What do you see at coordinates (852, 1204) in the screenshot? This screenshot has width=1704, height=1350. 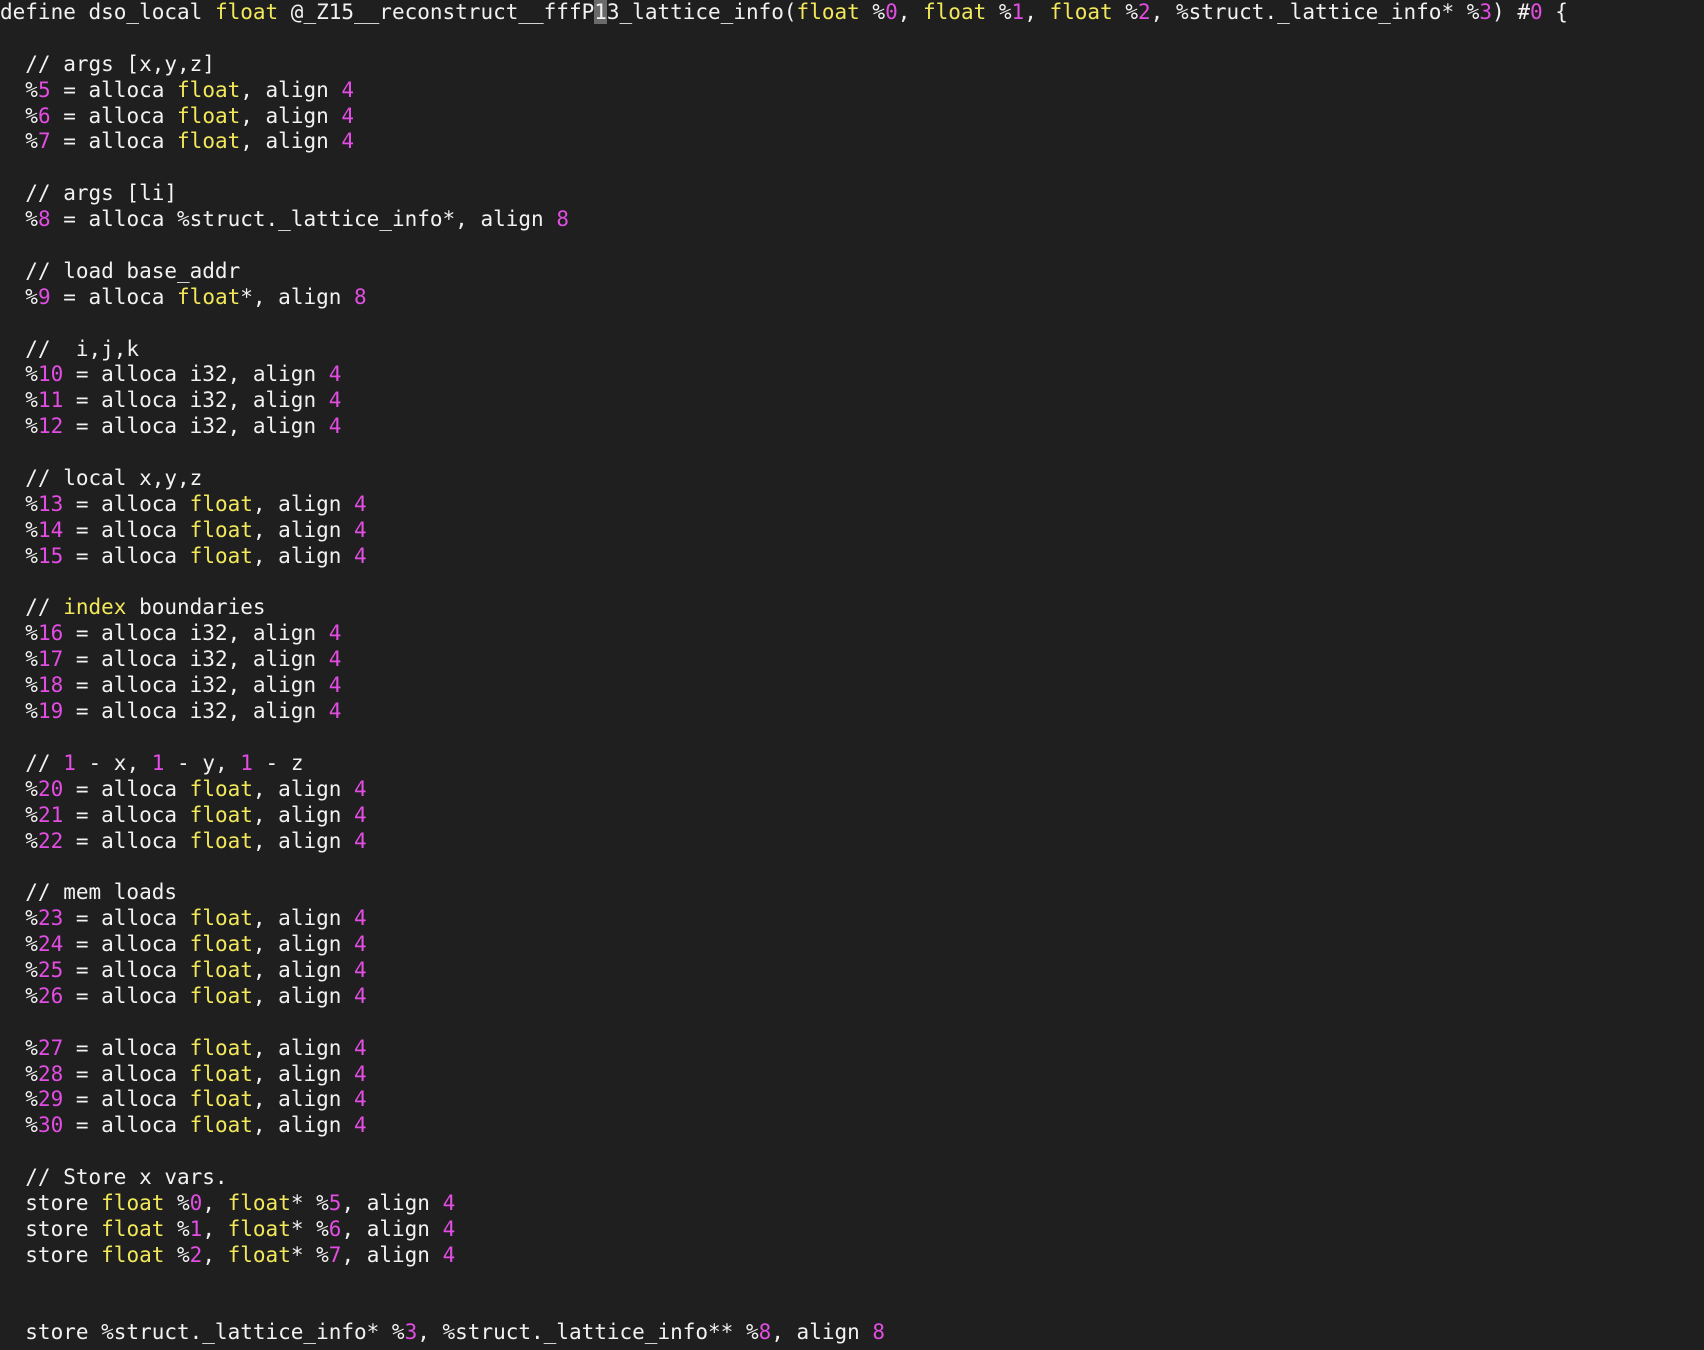 I see `code-line: store float %0, float* %5, align 4` at bounding box center [852, 1204].